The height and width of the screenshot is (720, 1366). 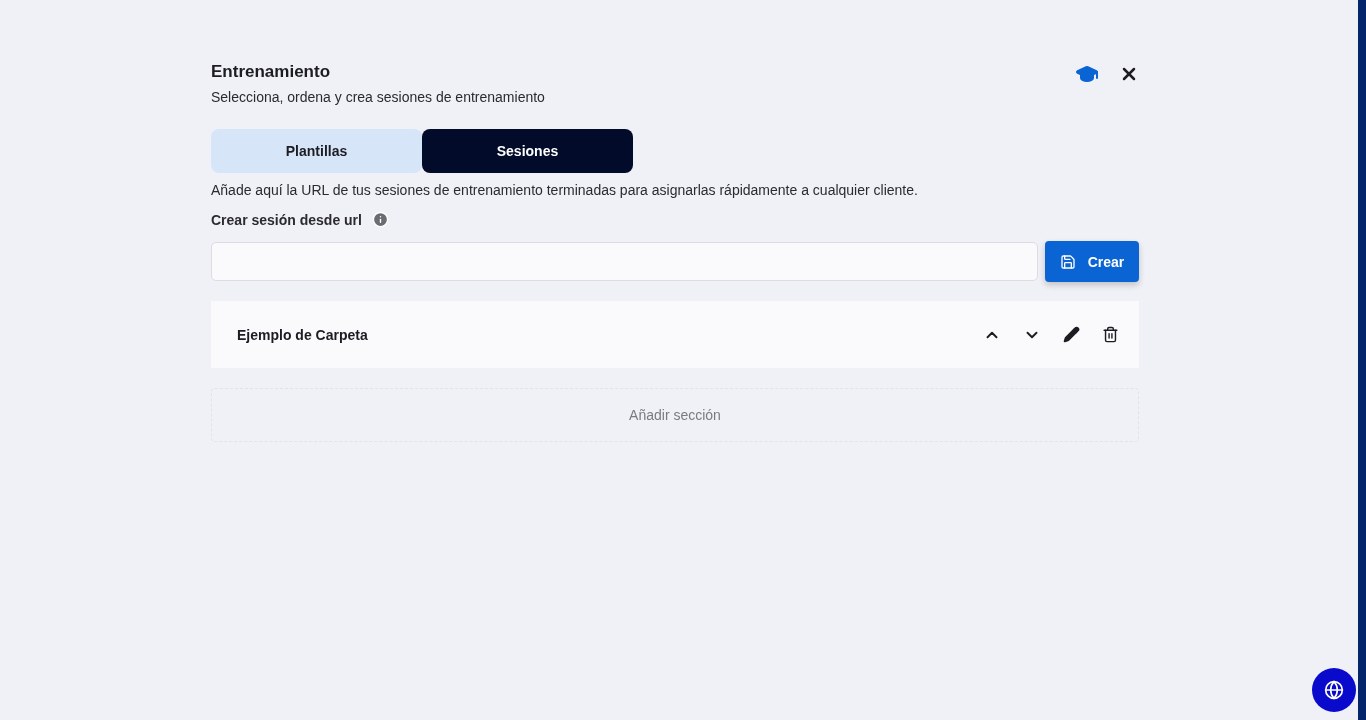 What do you see at coordinates (1071, 334) in the screenshot?
I see `pencil-icon` at bounding box center [1071, 334].